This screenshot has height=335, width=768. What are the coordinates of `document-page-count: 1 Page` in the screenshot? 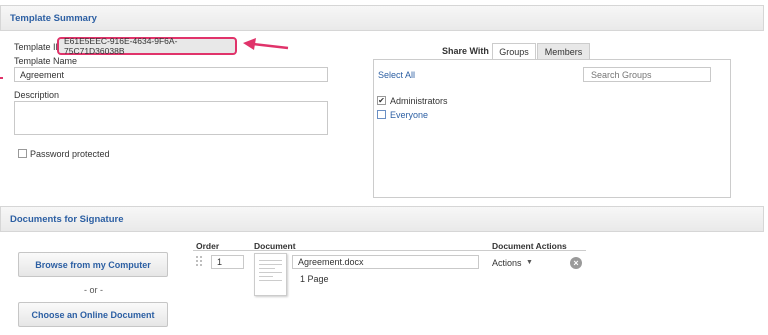 It's located at (314, 279).